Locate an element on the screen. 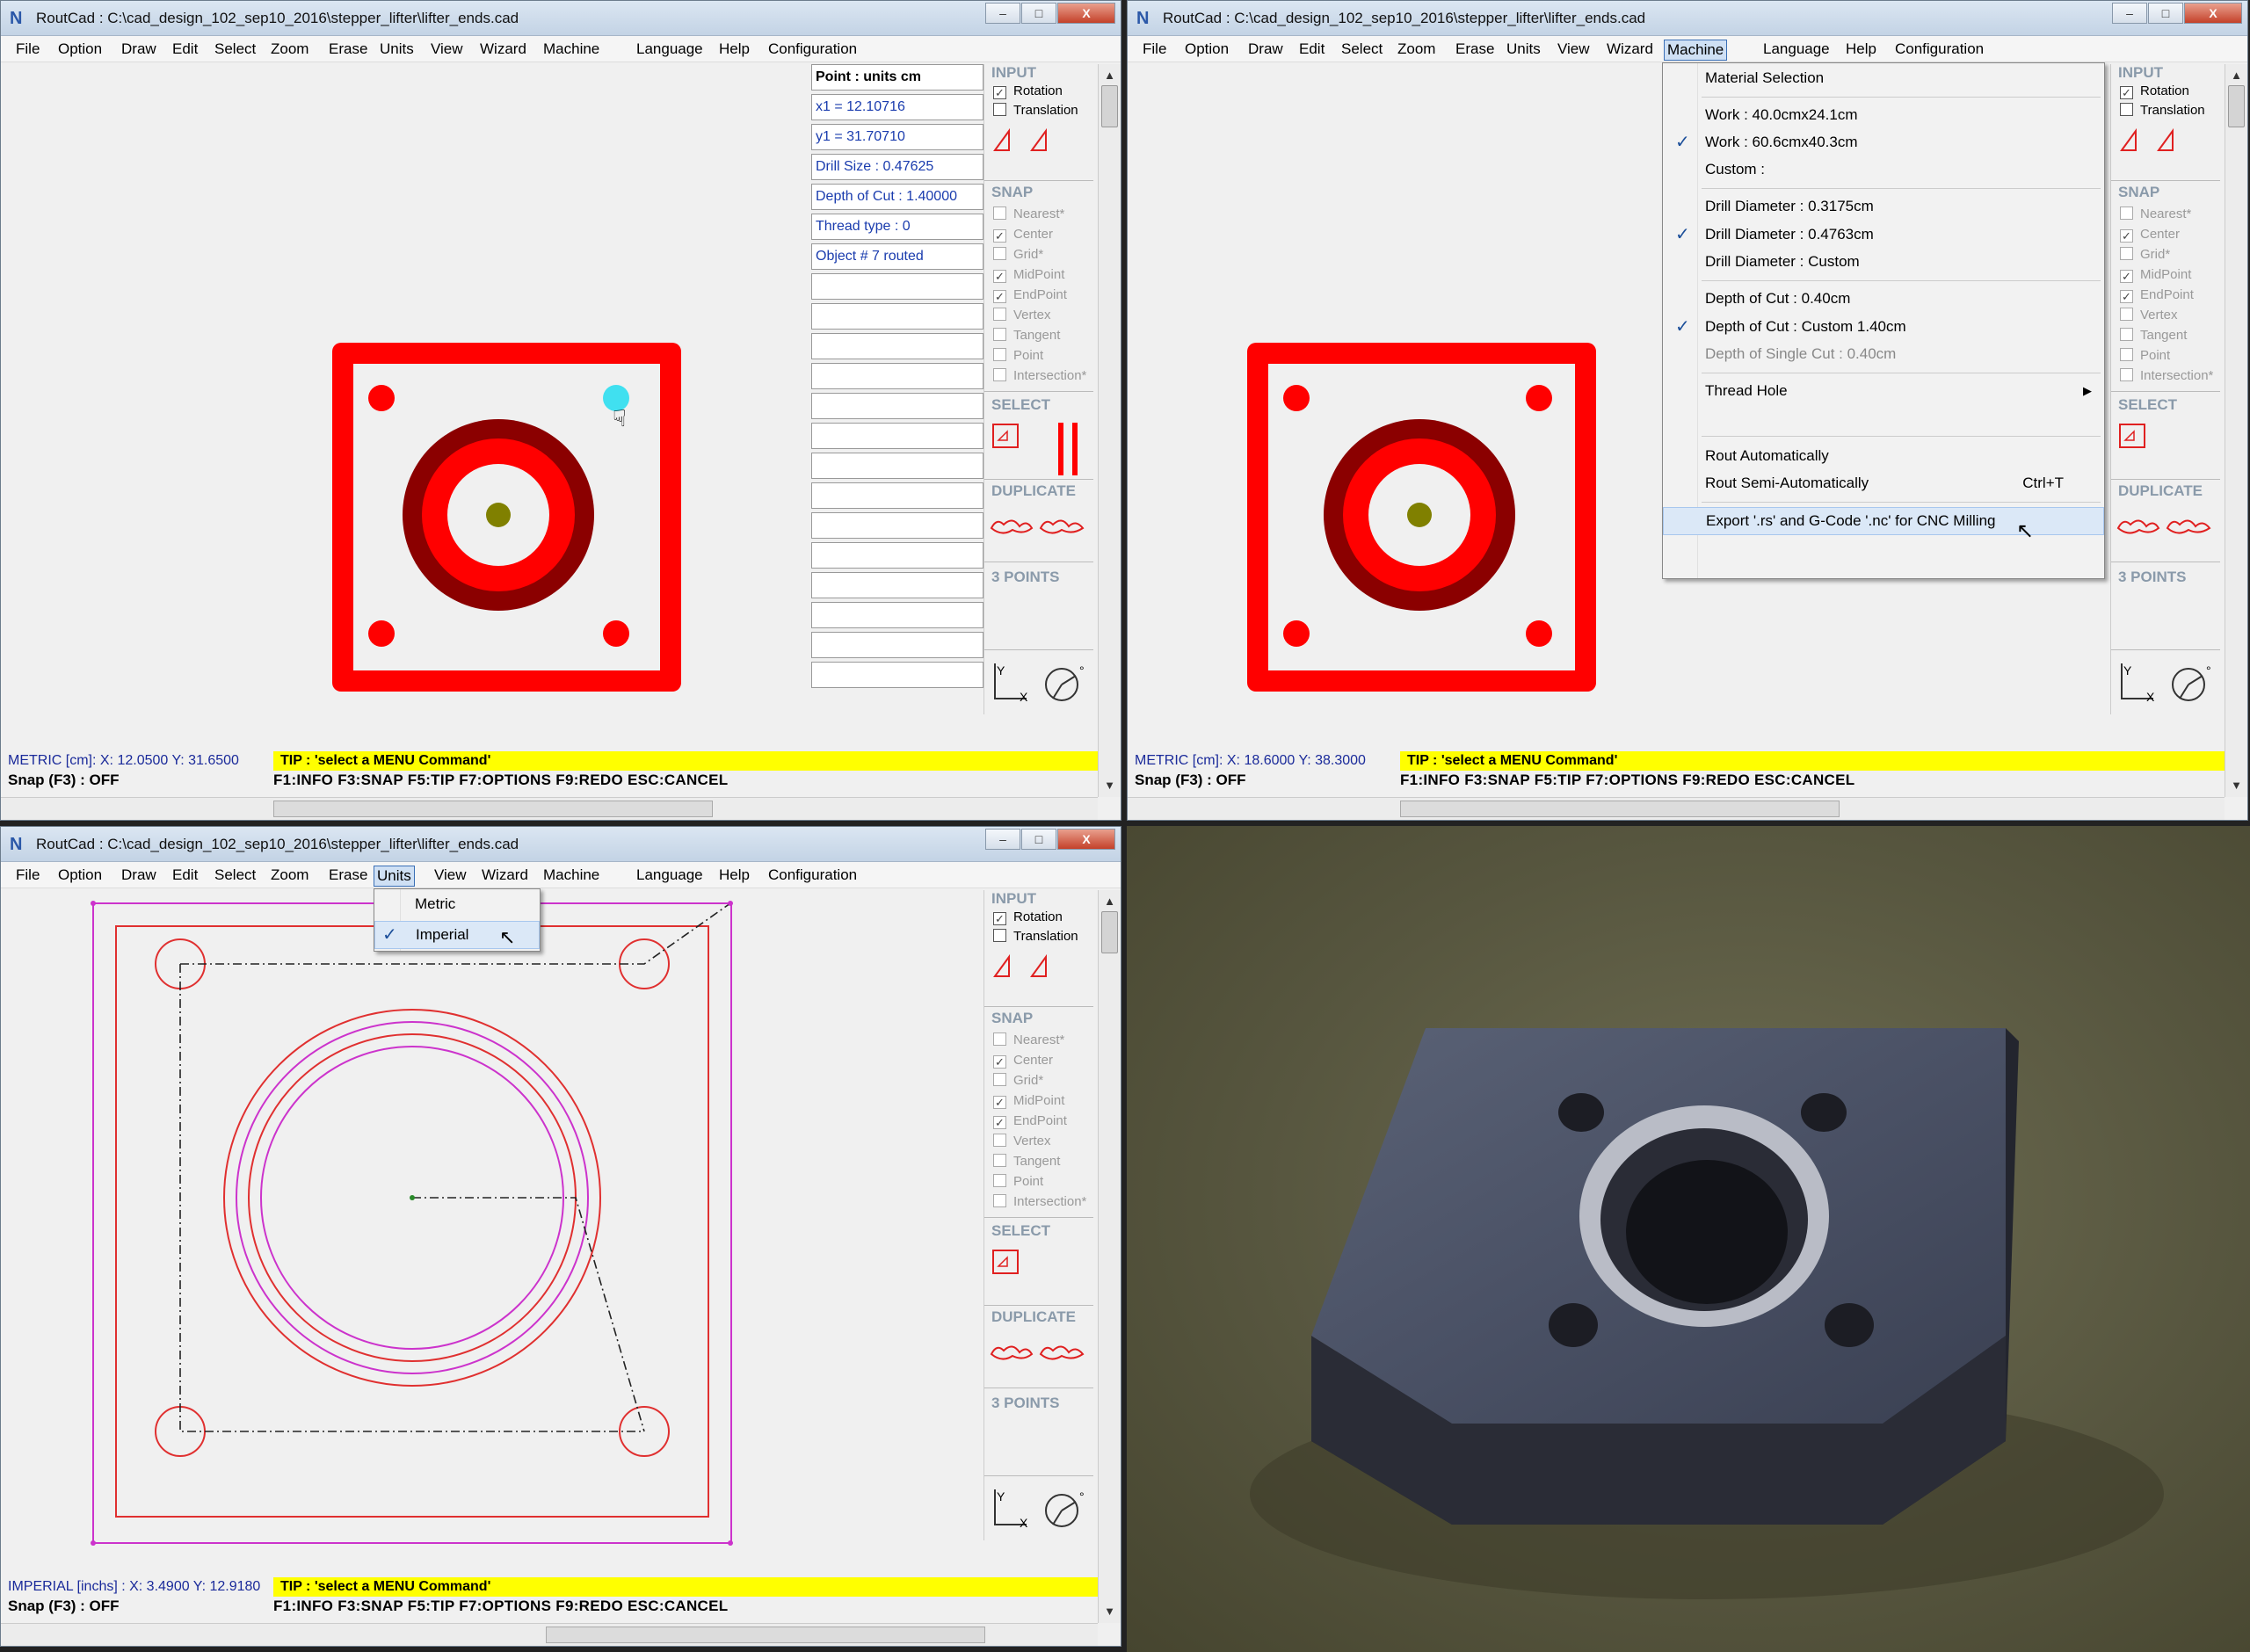 The height and width of the screenshot is (1652, 2250). menu-file: File is located at coordinates (27, 877).